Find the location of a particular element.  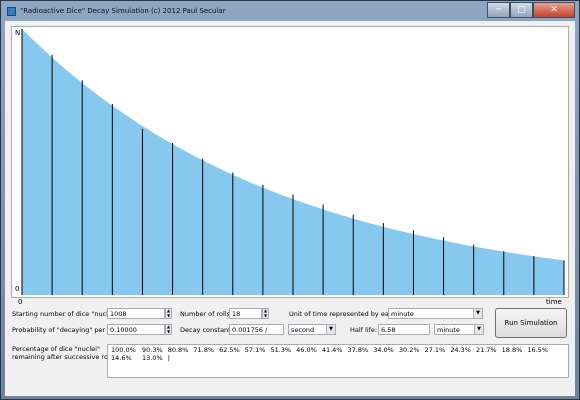

probability-spinner: ▲ ▼ is located at coordinates (168, 329).